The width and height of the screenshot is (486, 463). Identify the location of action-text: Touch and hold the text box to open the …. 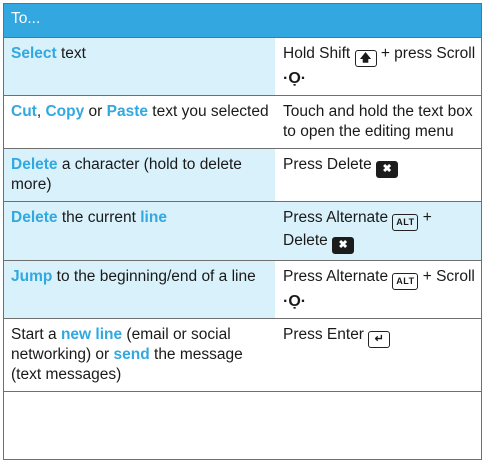
(378, 121).